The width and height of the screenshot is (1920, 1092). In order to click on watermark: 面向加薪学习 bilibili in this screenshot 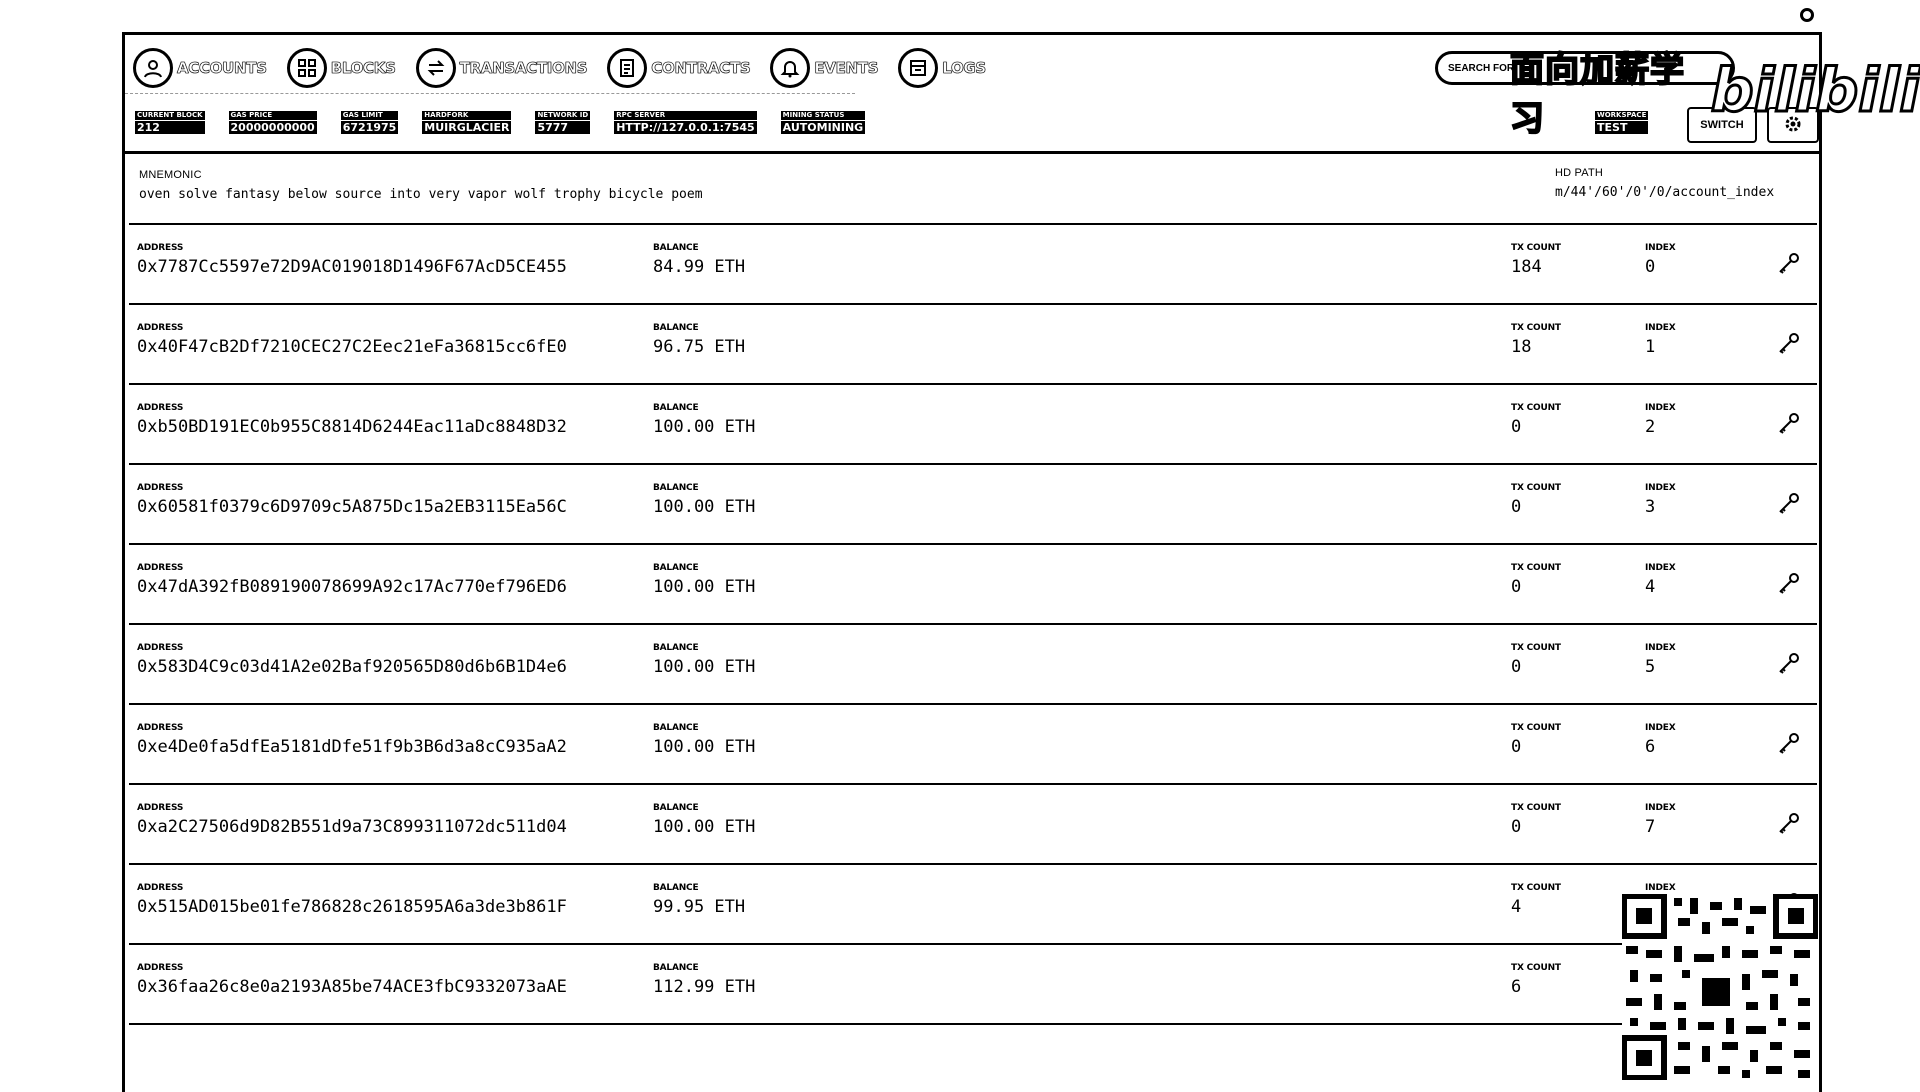, I will do `click(1714, 91)`.